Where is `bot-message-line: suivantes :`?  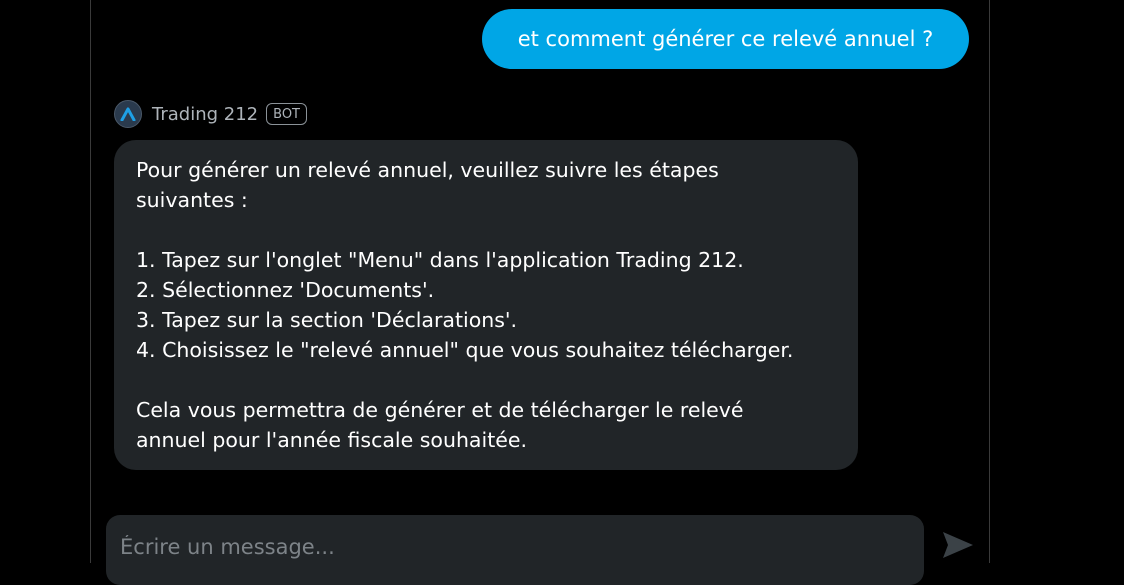 bot-message-line: suivantes : is located at coordinates (192, 200).